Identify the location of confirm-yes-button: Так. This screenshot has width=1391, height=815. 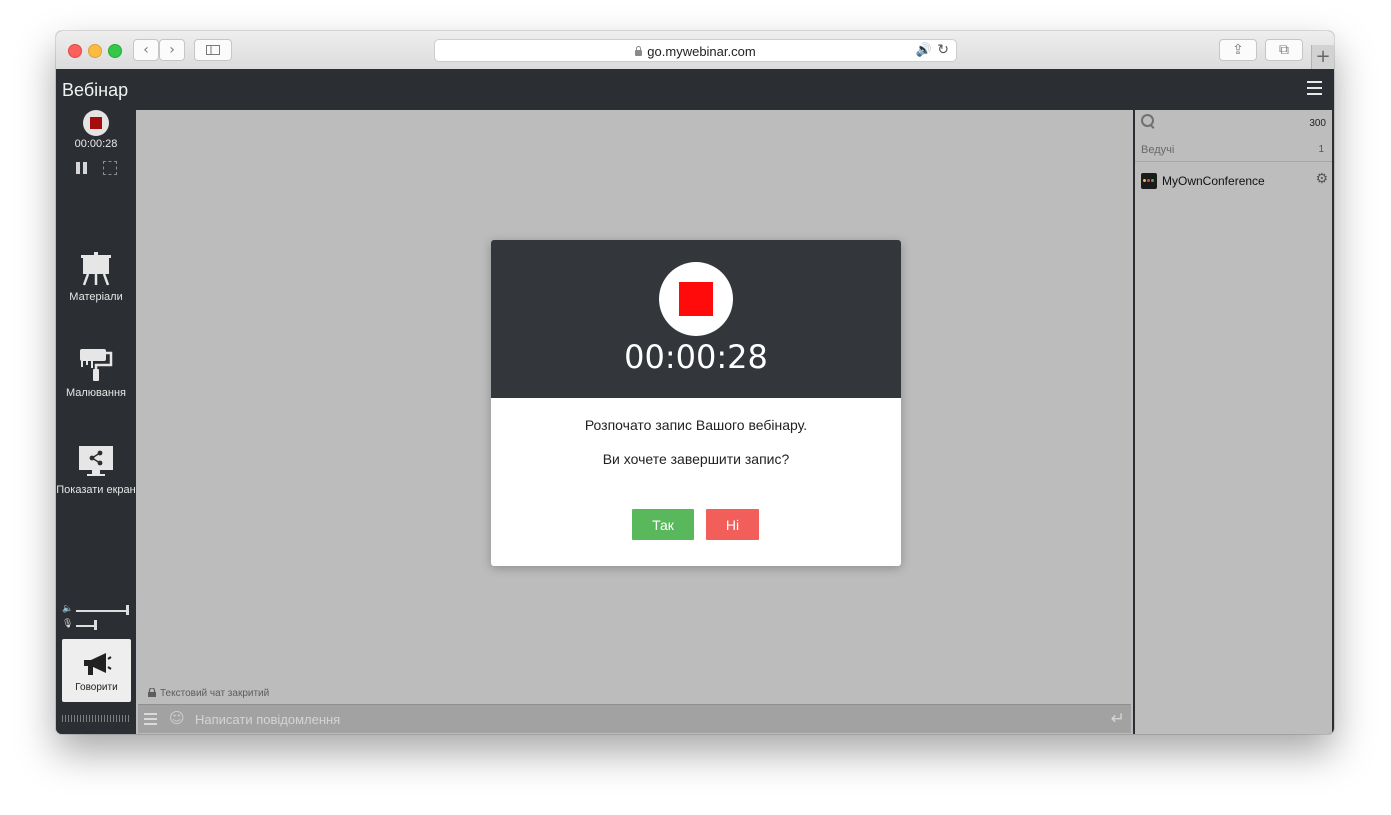
(663, 524).